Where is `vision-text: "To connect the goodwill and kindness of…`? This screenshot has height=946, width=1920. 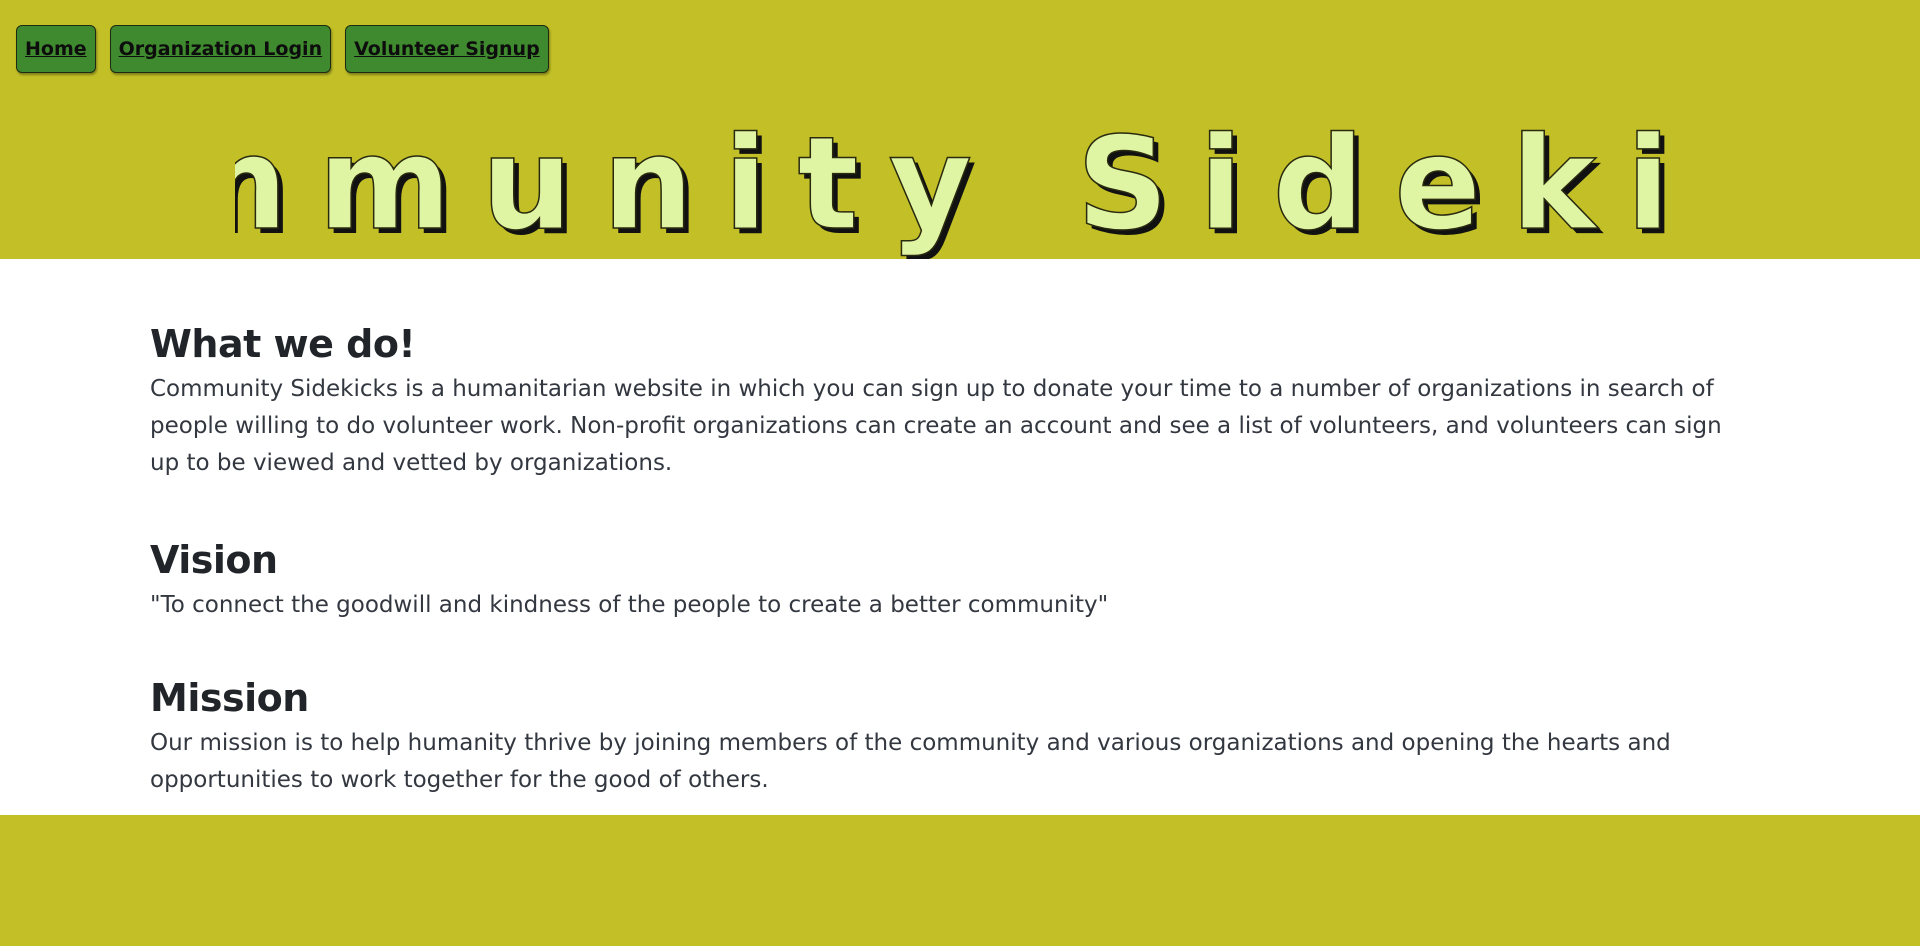
vision-text: "To connect the goodwill and kindness of… is located at coordinates (629, 605).